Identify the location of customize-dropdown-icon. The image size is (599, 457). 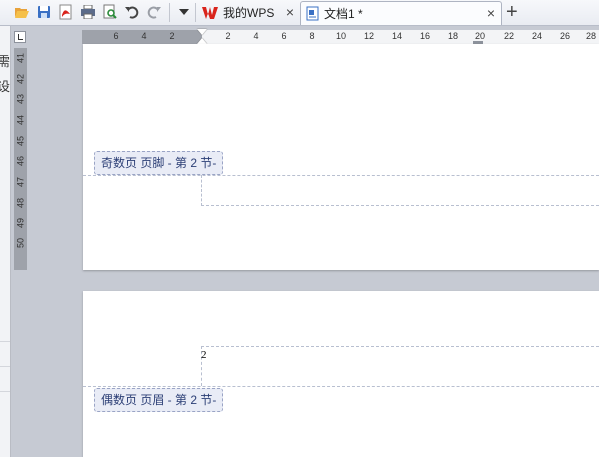
(184, 12).